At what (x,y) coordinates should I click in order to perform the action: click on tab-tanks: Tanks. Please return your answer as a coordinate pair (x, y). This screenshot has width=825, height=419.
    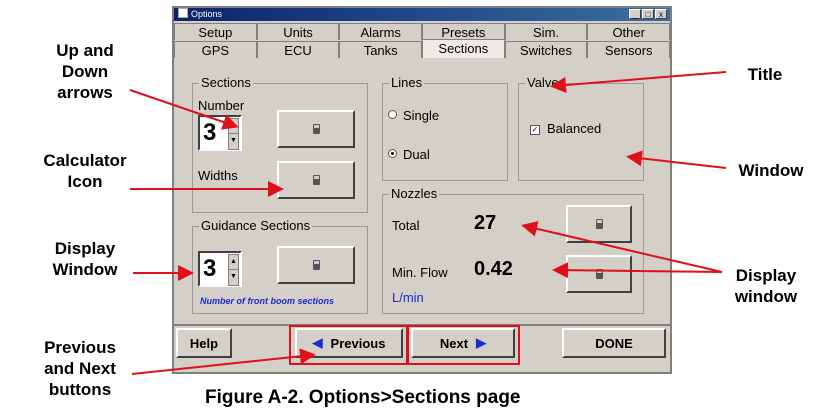
    Looking at the image, I should click on (381, 49).